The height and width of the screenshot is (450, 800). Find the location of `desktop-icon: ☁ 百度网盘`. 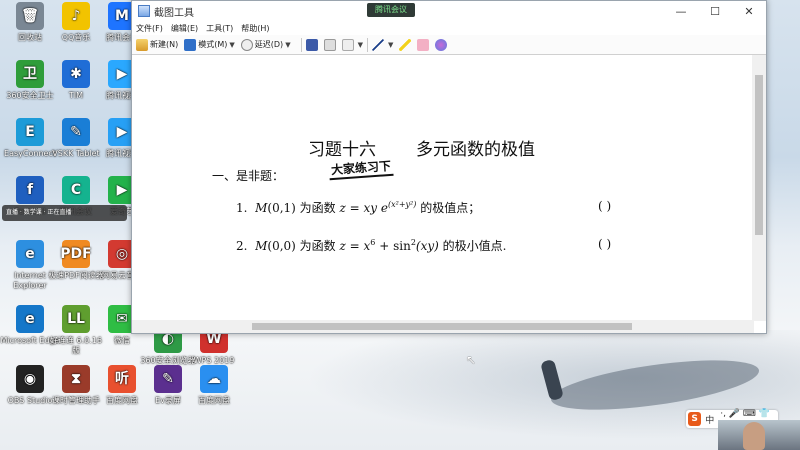

desktop-icon: ☁ 百度网盘 is located at coordinates (214, 385).